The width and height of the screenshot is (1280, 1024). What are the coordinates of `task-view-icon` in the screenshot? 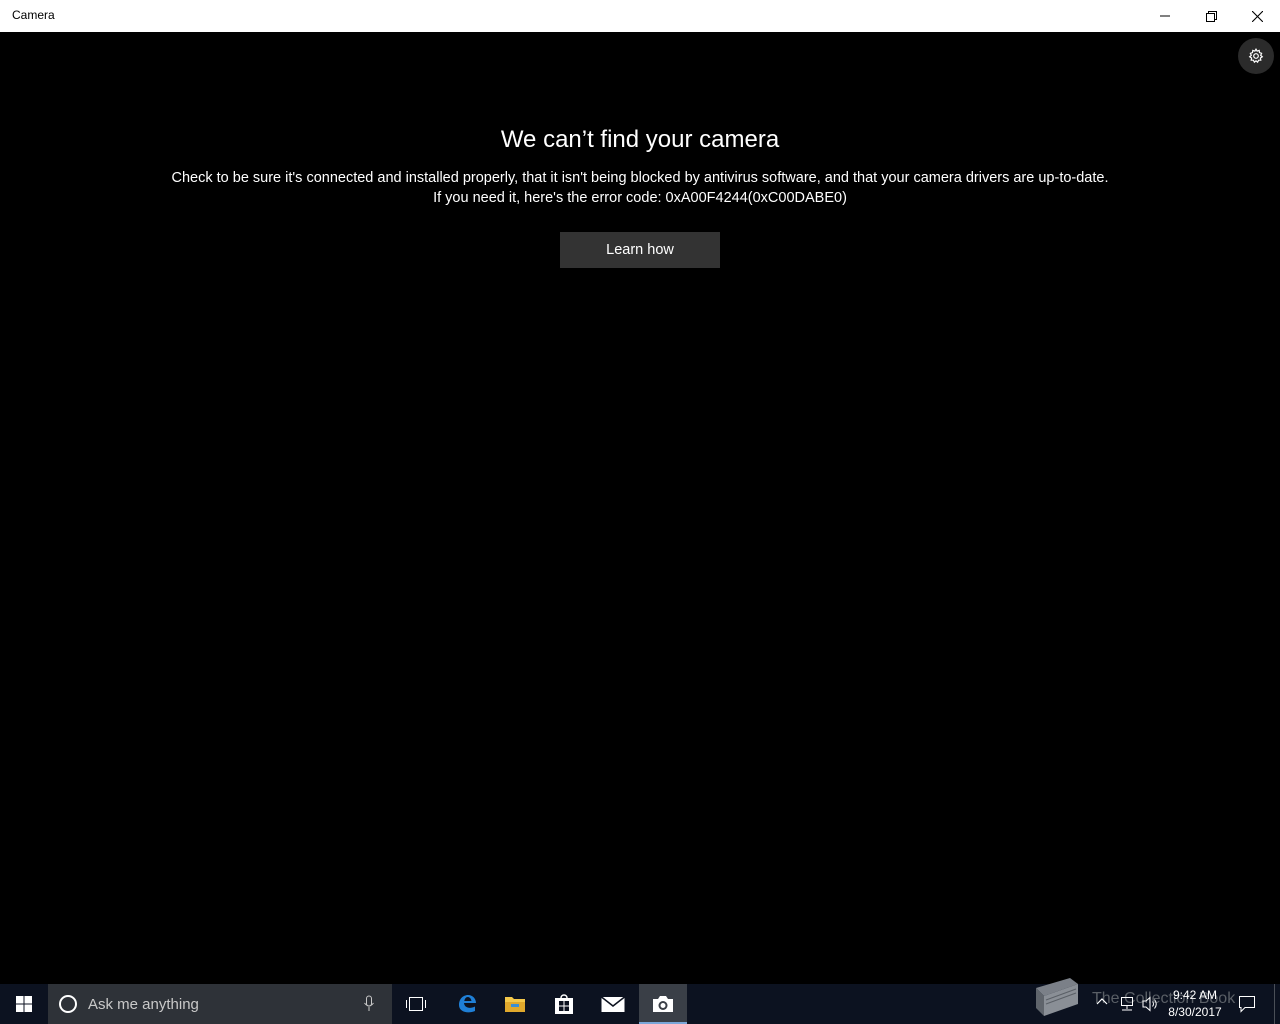 It's located at (416, 1004).